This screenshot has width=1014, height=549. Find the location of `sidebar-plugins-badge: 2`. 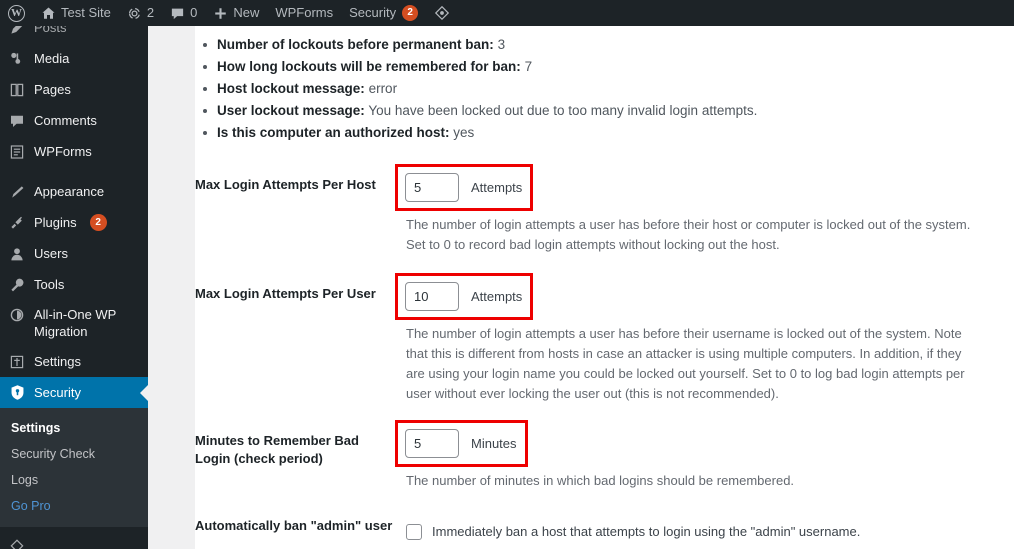

sidebar-plugins-badge: 2 is located at coordinates (98, 222).